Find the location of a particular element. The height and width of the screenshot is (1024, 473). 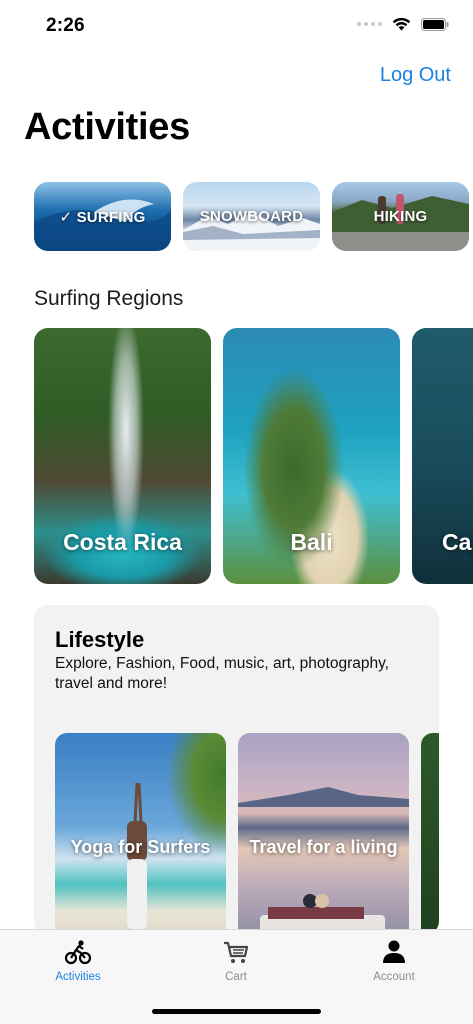

status-icons is located at coordinates (403, 24).